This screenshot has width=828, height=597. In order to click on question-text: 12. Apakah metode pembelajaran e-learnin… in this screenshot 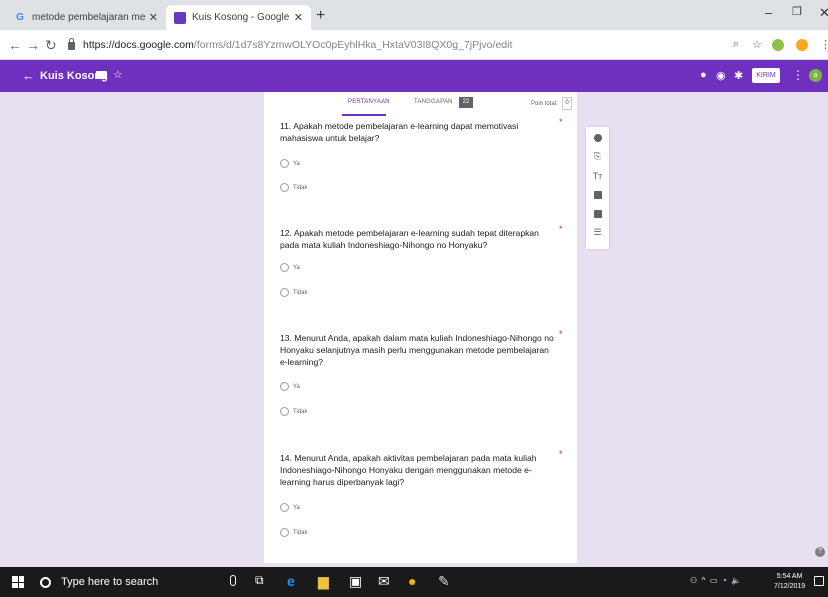, I will do `click(419, 239)`.